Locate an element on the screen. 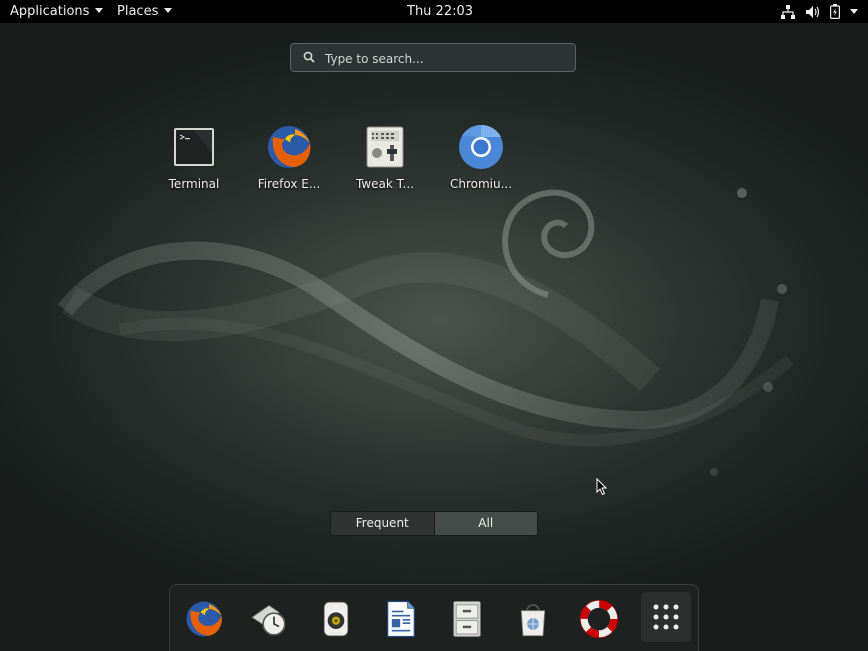 The image size is (868, 651). volume-icon is located at coordinates (813, 11).